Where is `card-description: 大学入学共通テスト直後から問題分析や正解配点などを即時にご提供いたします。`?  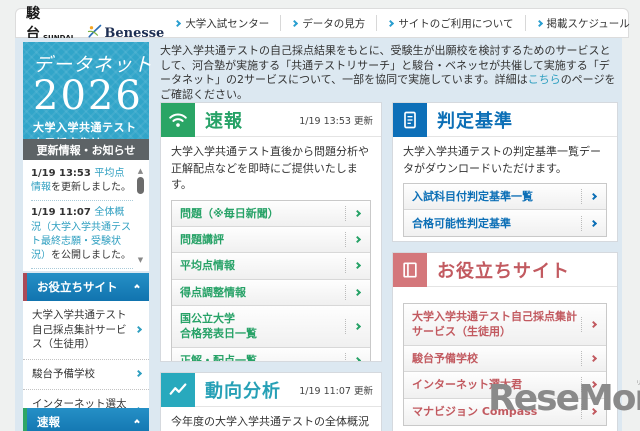
card-description: 大学入学共通テスト直後から問題分析や正解配点などを即時にご提供いたします。 is located at coordinates (270, 168).